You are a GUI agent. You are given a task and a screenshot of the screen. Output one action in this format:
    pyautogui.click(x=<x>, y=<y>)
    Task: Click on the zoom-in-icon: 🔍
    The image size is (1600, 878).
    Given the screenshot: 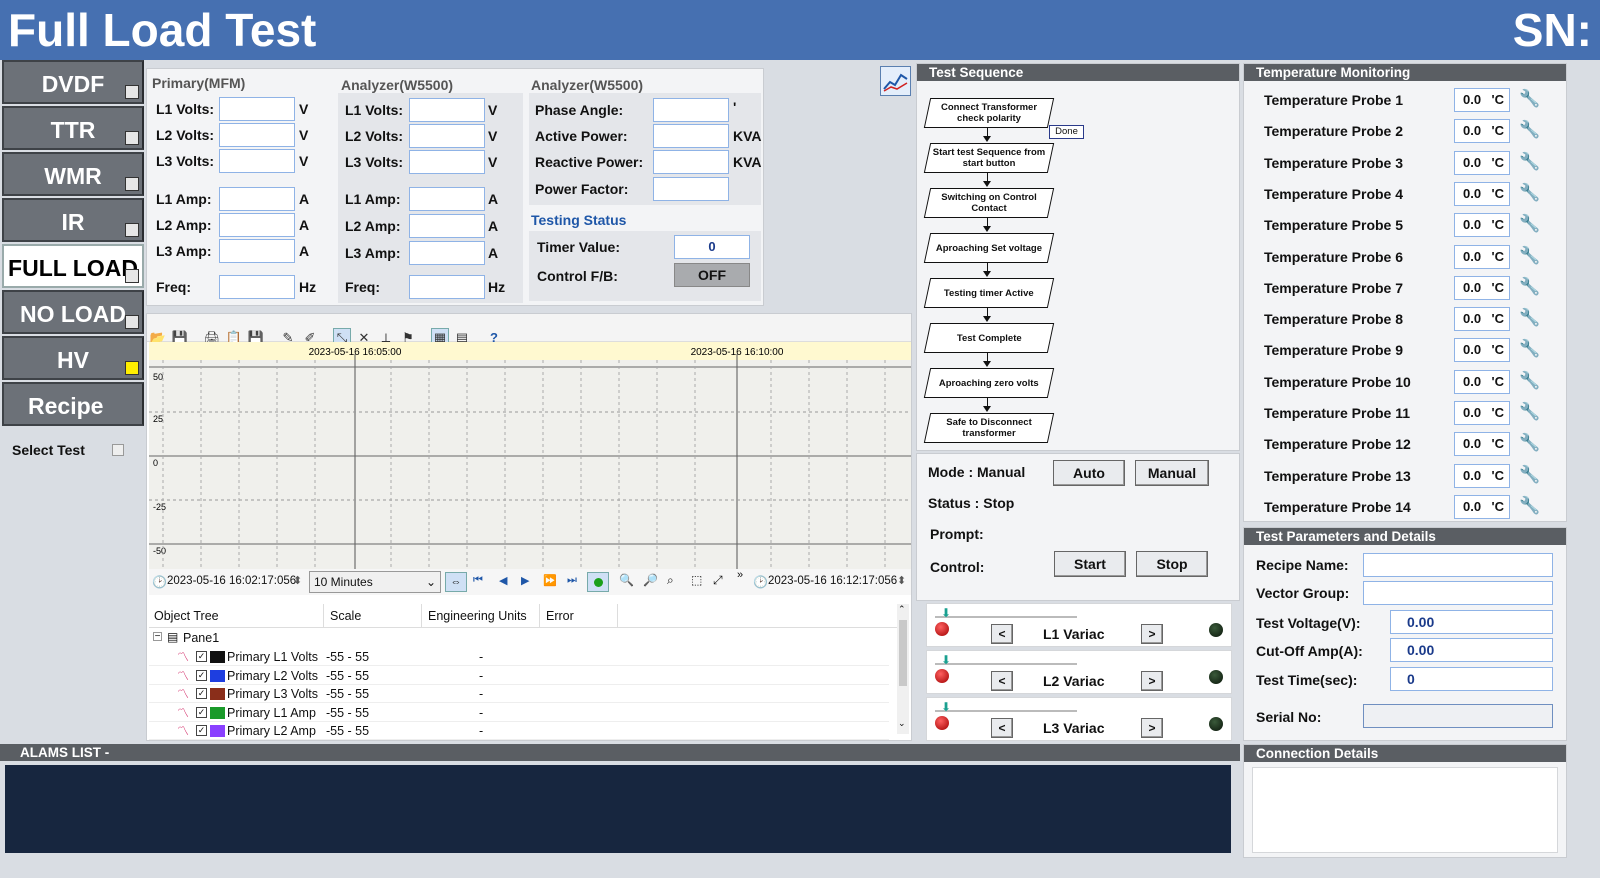 What is the action you would take?
    pyautogui.click(x=626, y=580)
    